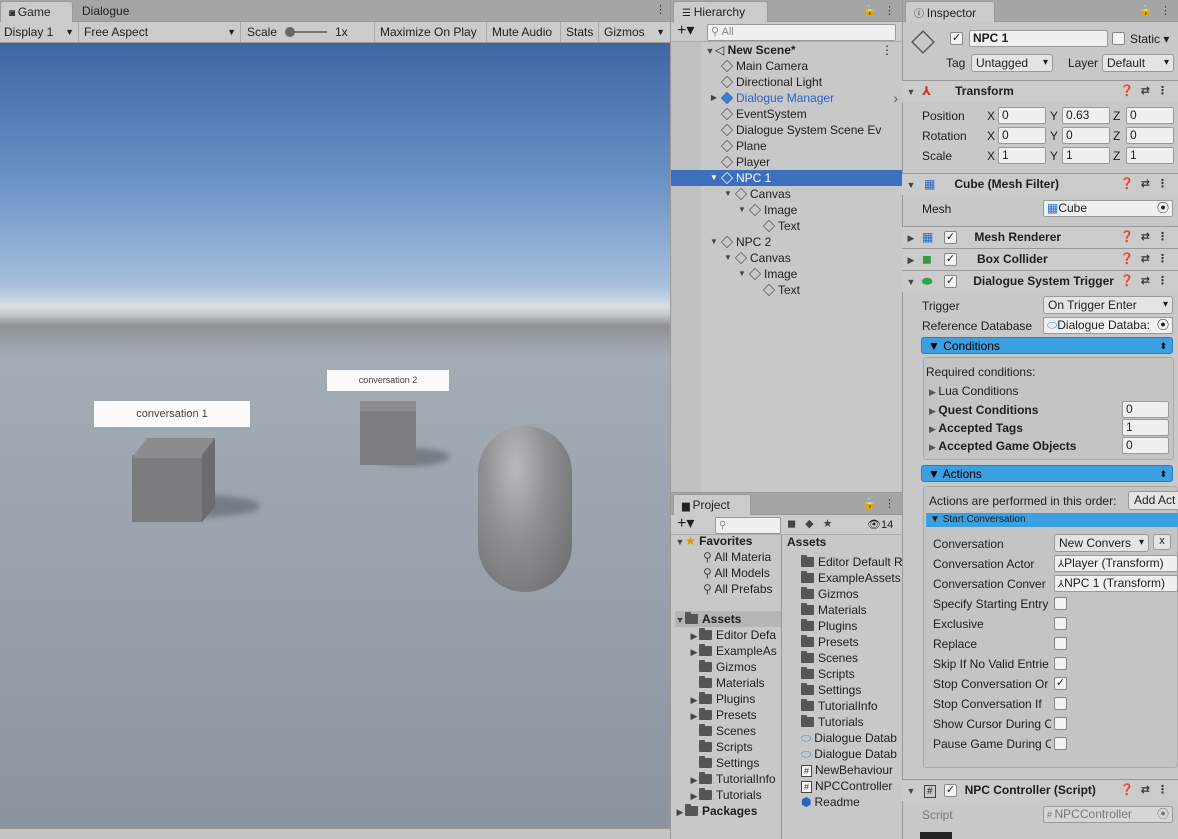 The height and width of the screenshot is (839, 1178). Describe the element at coordinates (852, 802) in the screenshot. I see `asset-item: ⬢ Readme` at that location.